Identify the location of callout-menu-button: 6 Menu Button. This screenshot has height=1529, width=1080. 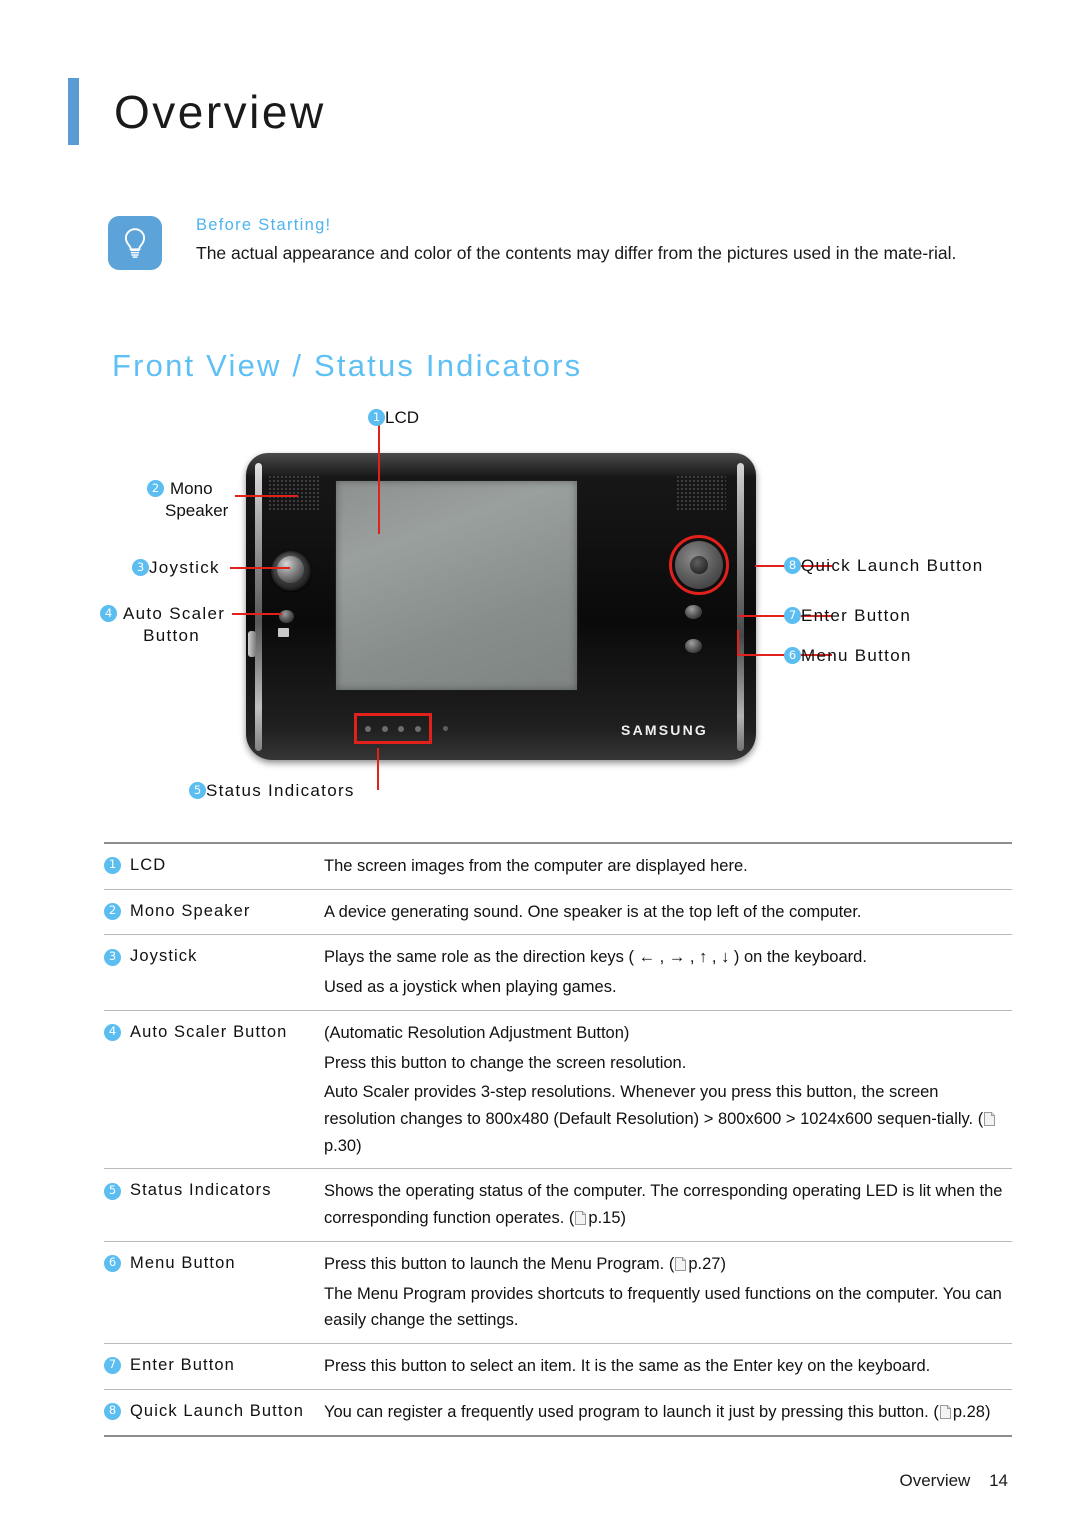
(848, 656).